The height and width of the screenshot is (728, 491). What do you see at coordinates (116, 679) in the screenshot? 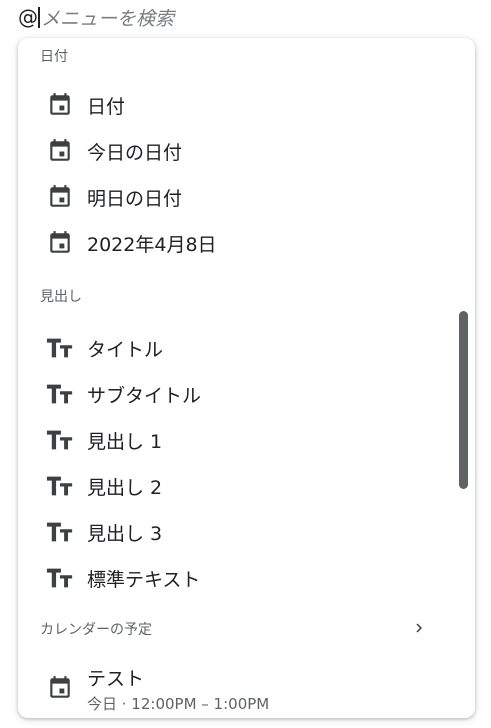
I see `calendar-event-title: テスト` at bounding box center [116, 679].